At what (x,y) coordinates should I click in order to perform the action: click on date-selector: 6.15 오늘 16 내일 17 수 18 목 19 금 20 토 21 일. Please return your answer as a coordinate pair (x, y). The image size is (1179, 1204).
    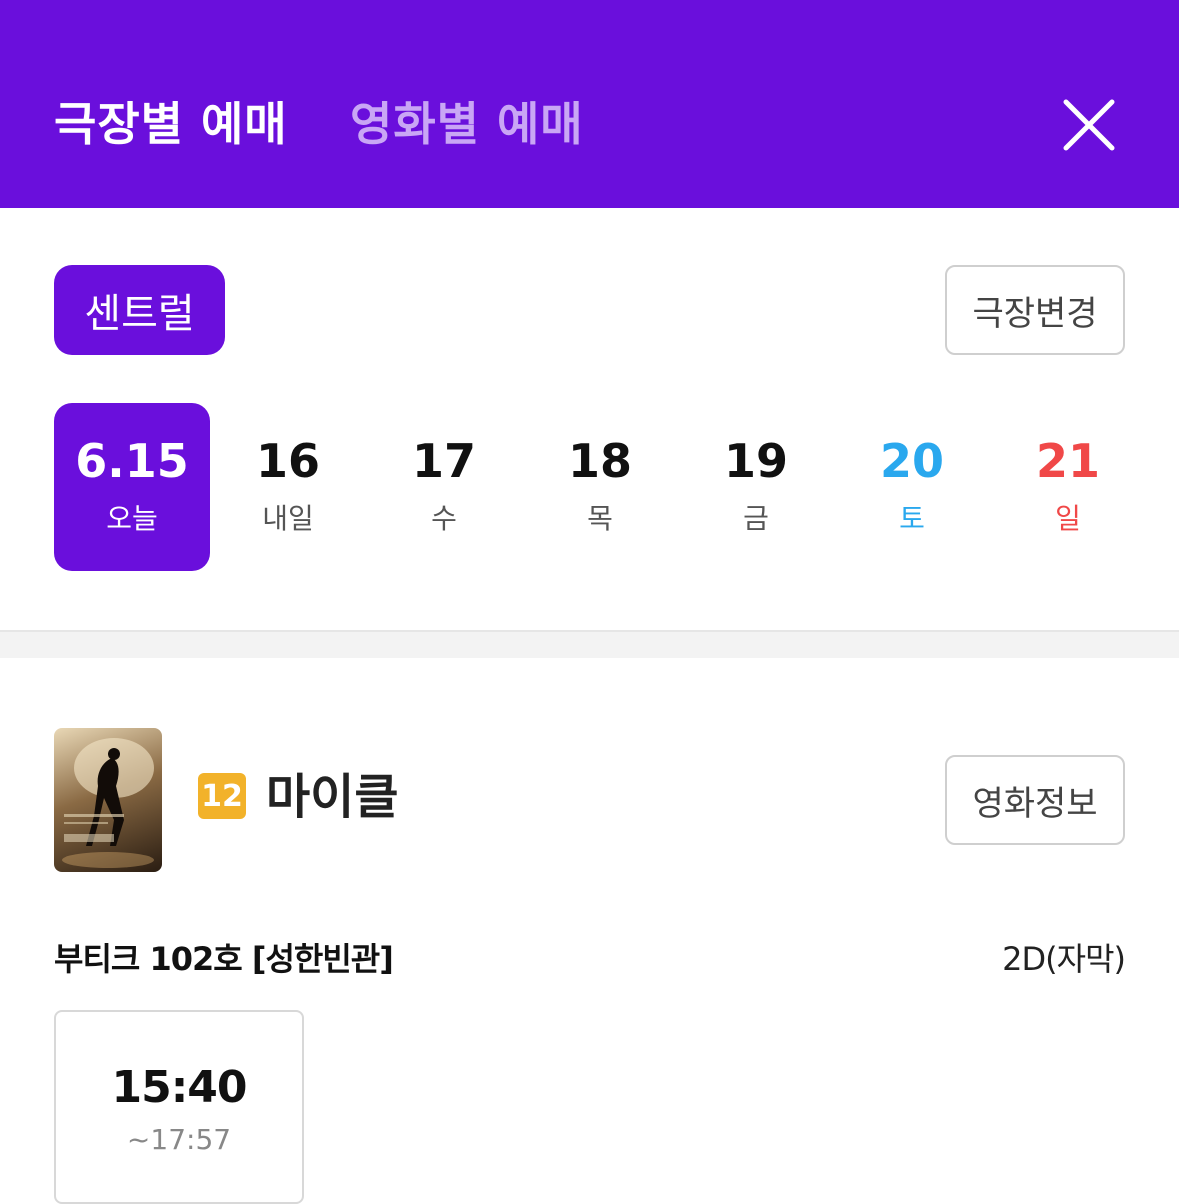
    Looking at the image, I should click on (590, 487).